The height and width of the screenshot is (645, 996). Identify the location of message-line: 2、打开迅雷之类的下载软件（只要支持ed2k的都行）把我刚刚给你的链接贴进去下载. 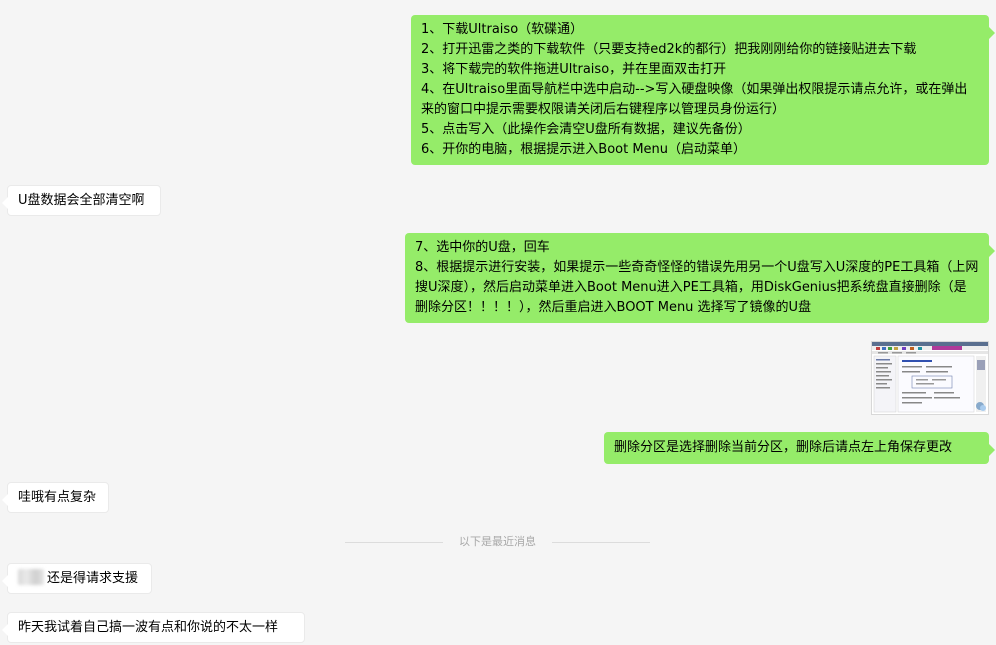
(669, 49).